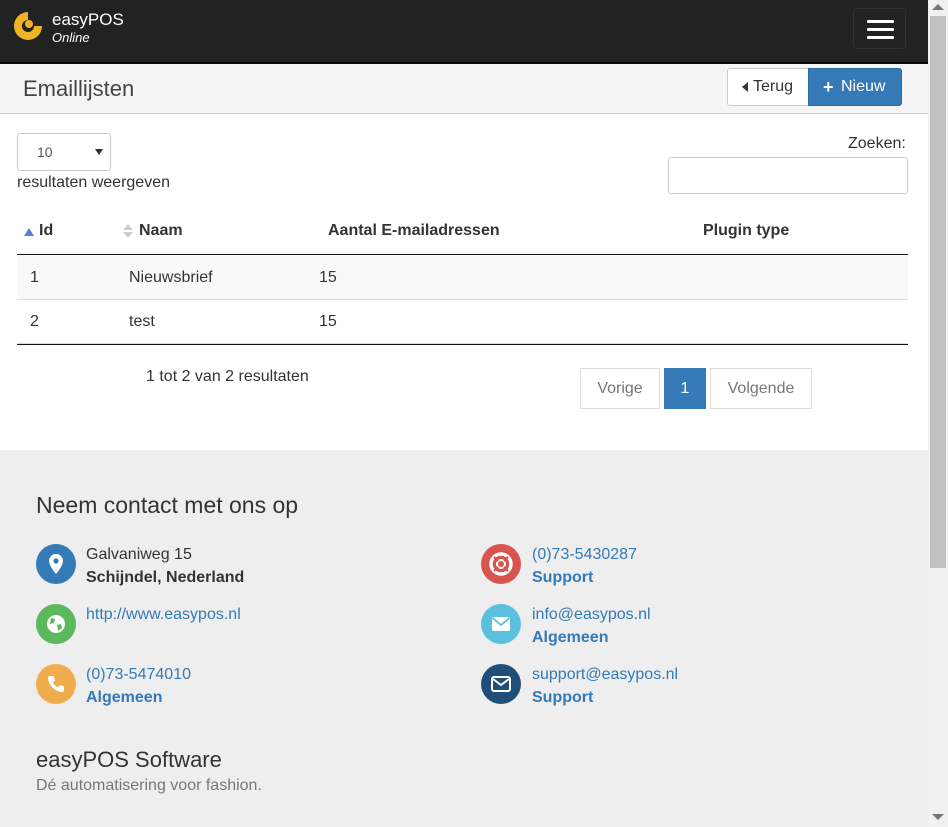 This screenshot has height=827, width=948. I want to click on sort-asc-icon, so click(29, 232).